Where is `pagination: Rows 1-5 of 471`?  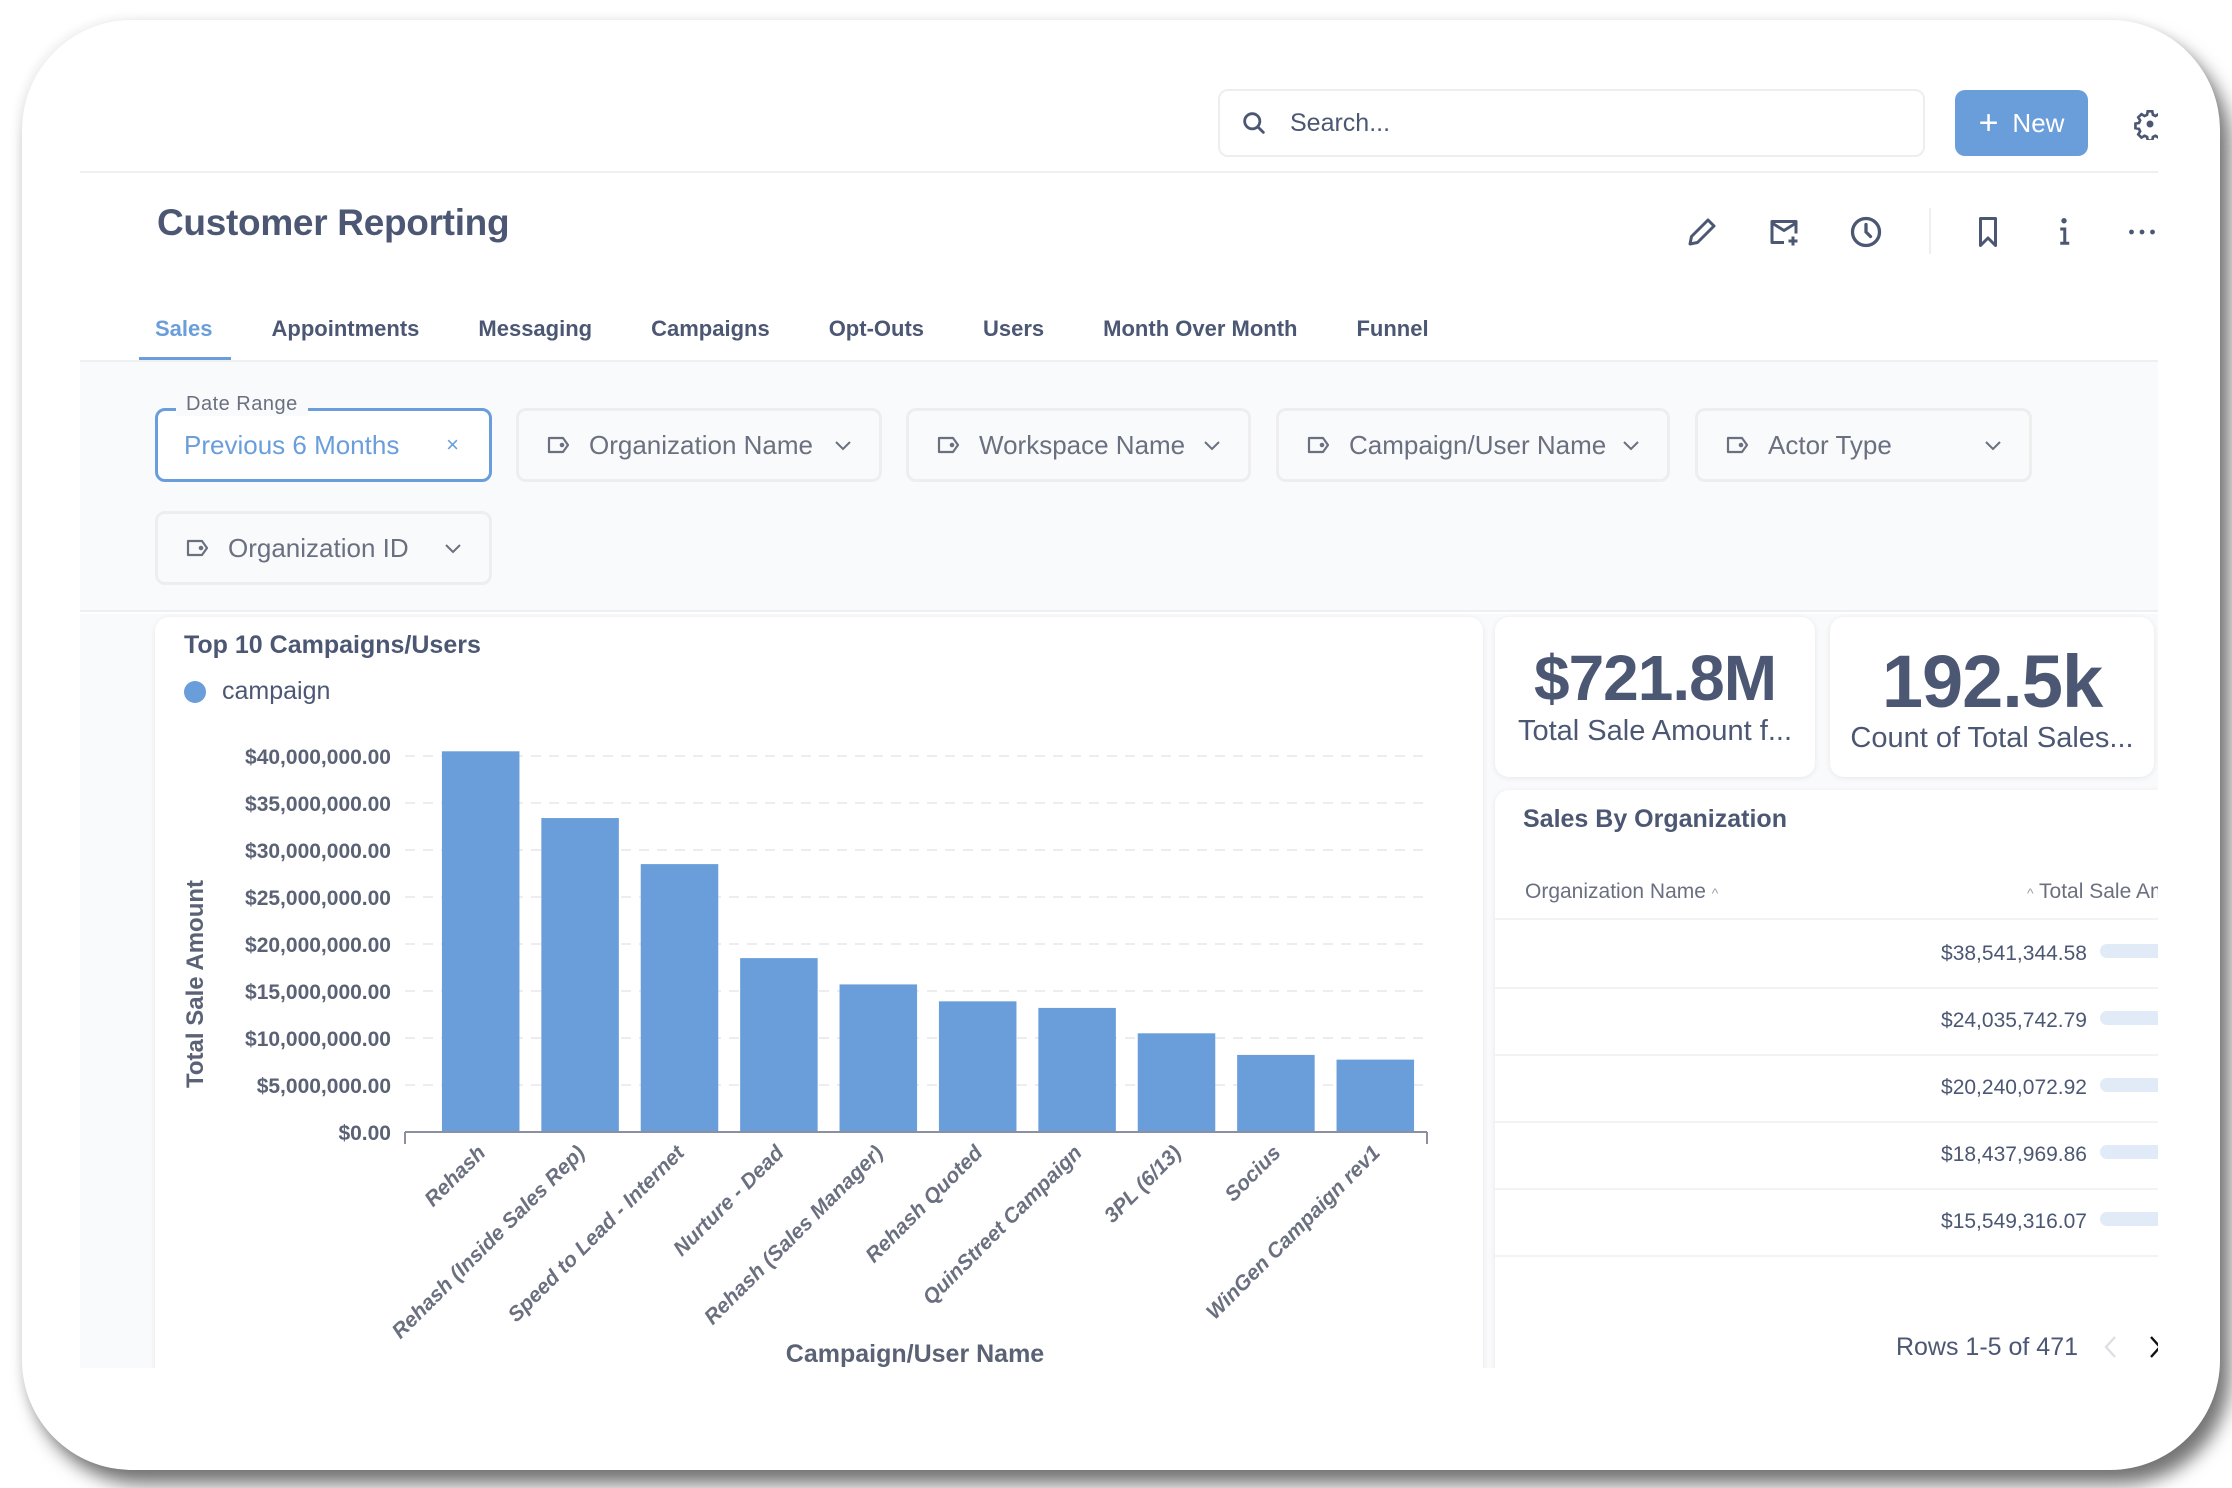 pagination: Rows 1-5 of 471 is located at coordinates (2027, 1347).